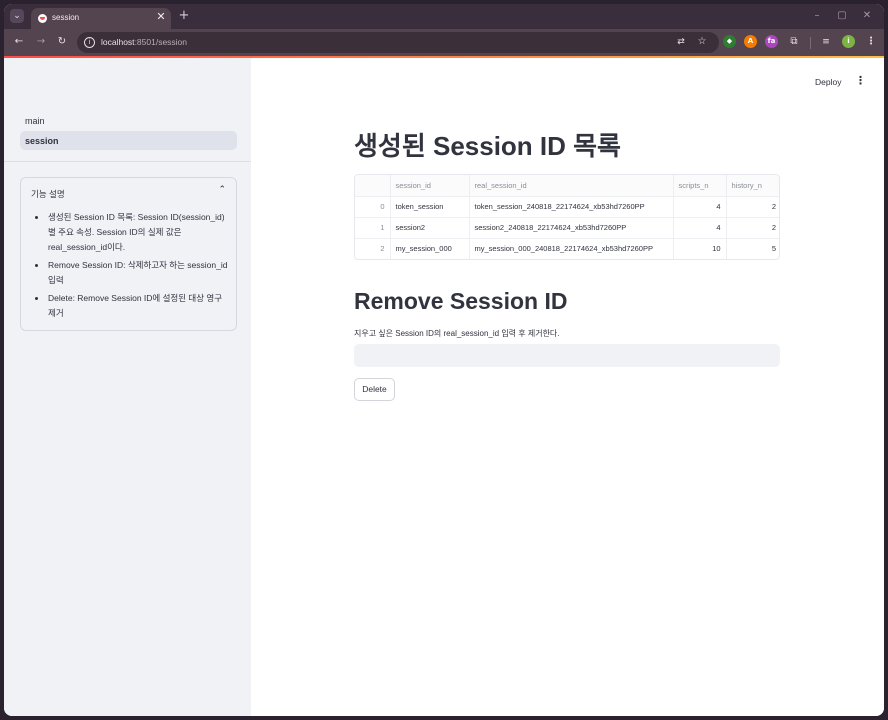  What do you see at coordinates (860, 81) in the screenshot?
I see `app-menu-icon: ⋮` at bounding box center [860, 81].